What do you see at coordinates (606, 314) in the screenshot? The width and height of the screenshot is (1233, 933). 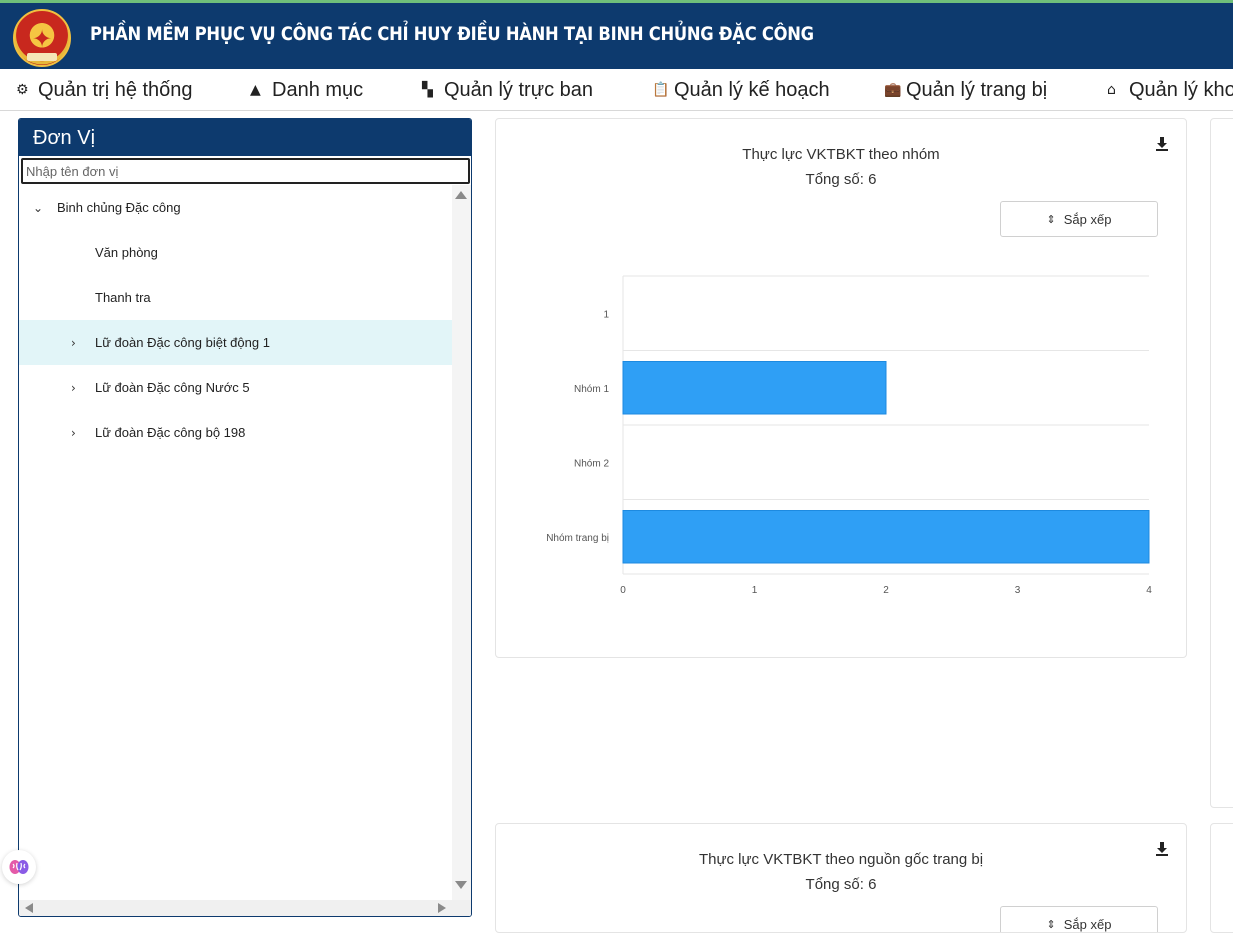 I see `y-tick-label: 1` at bounding box center [606, 314].